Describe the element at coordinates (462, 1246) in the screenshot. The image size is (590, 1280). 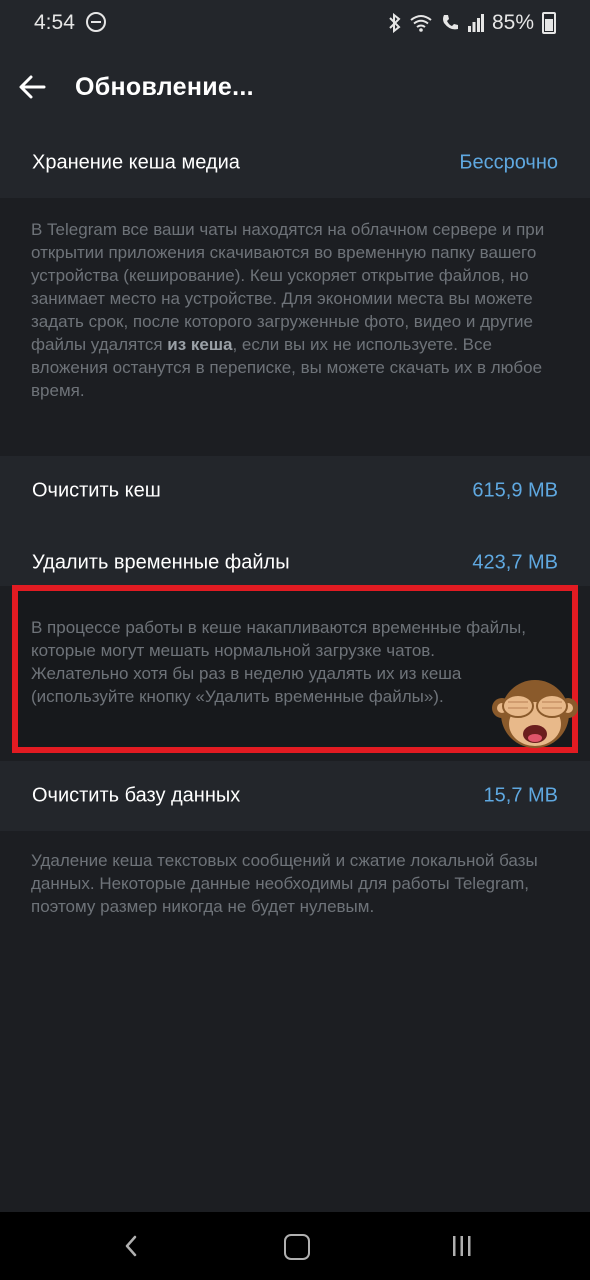
I see `nav-recents-icon` at that location.